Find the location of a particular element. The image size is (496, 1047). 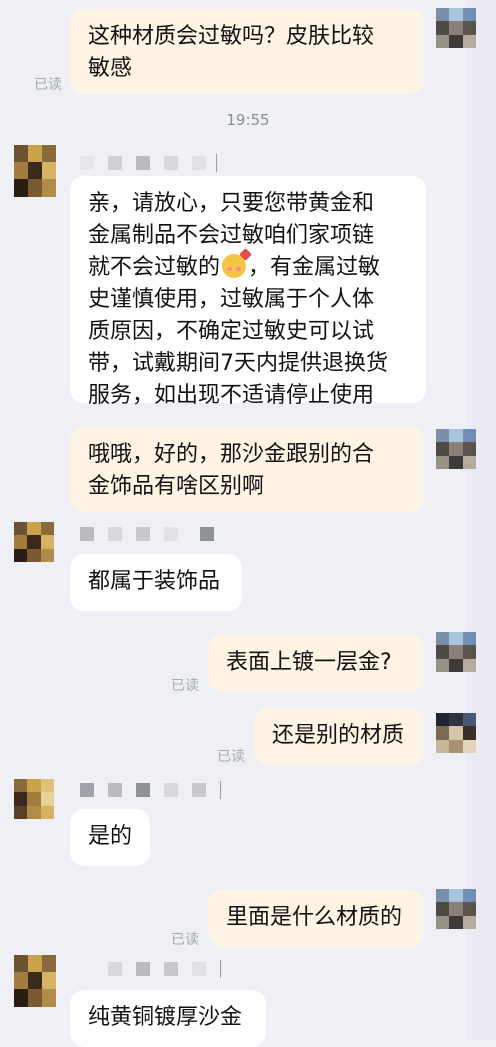

message-bubble-outgoing: 这种材质会过敏吗？皮肤比较 敏感 is located at coordinates (247, 51).